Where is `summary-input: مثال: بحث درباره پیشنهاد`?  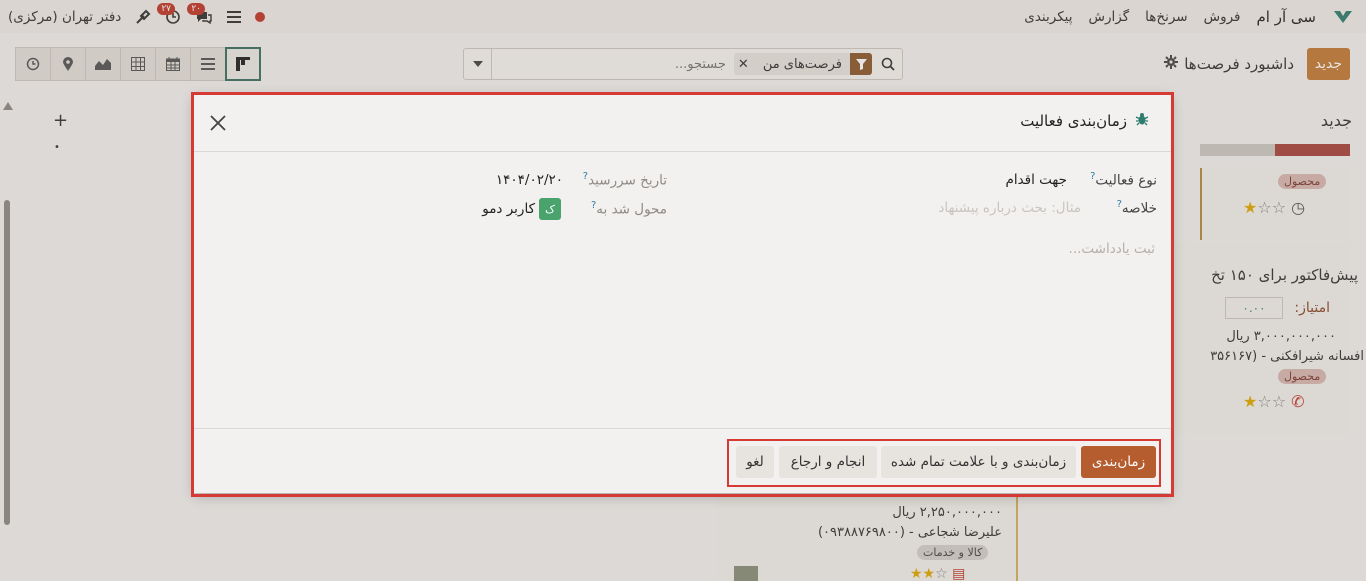
summary-input: مثال: بحث درباره پیشنهاد is located at coordinates (1009, 208).